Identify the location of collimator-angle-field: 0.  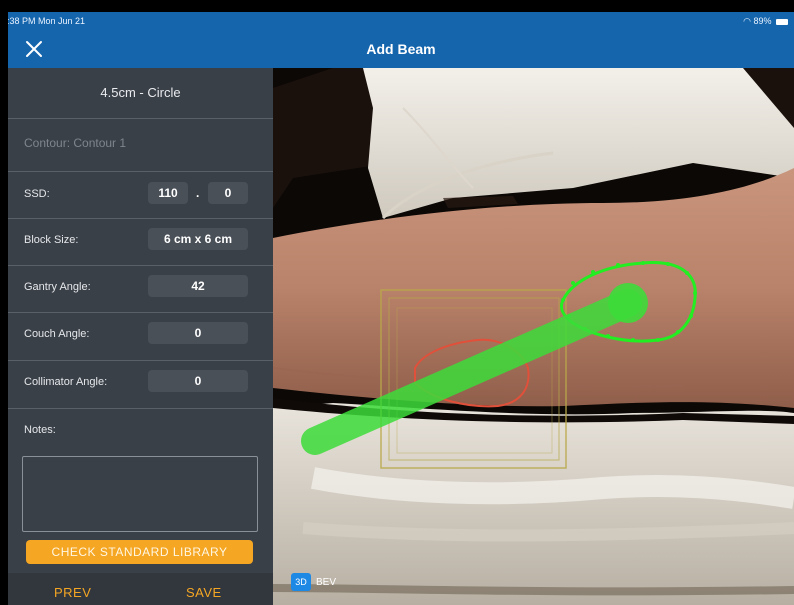
(198, 381).